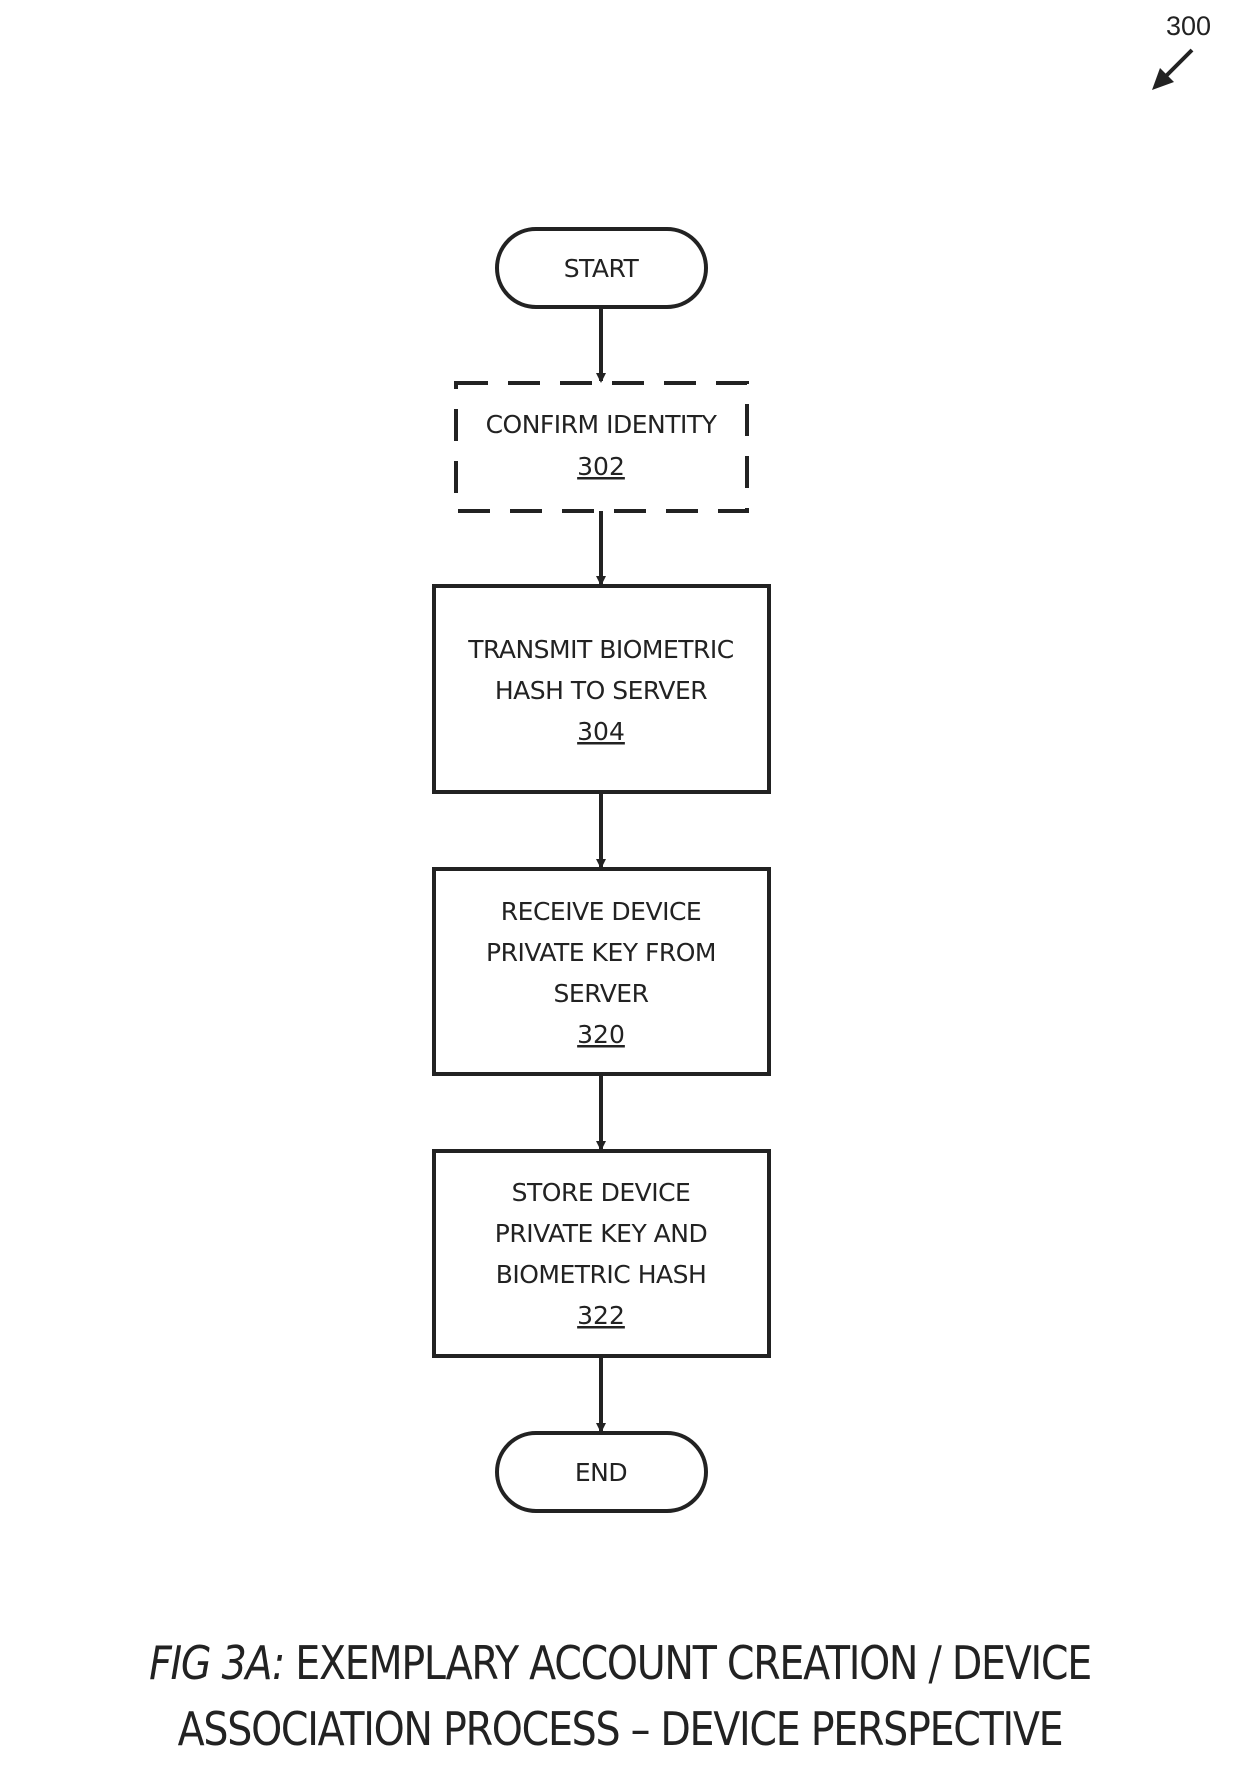 The width and height of the screenshot is (1240, 1768). I want to click on figure-reference-arrow-icon, so click(1173, 69).